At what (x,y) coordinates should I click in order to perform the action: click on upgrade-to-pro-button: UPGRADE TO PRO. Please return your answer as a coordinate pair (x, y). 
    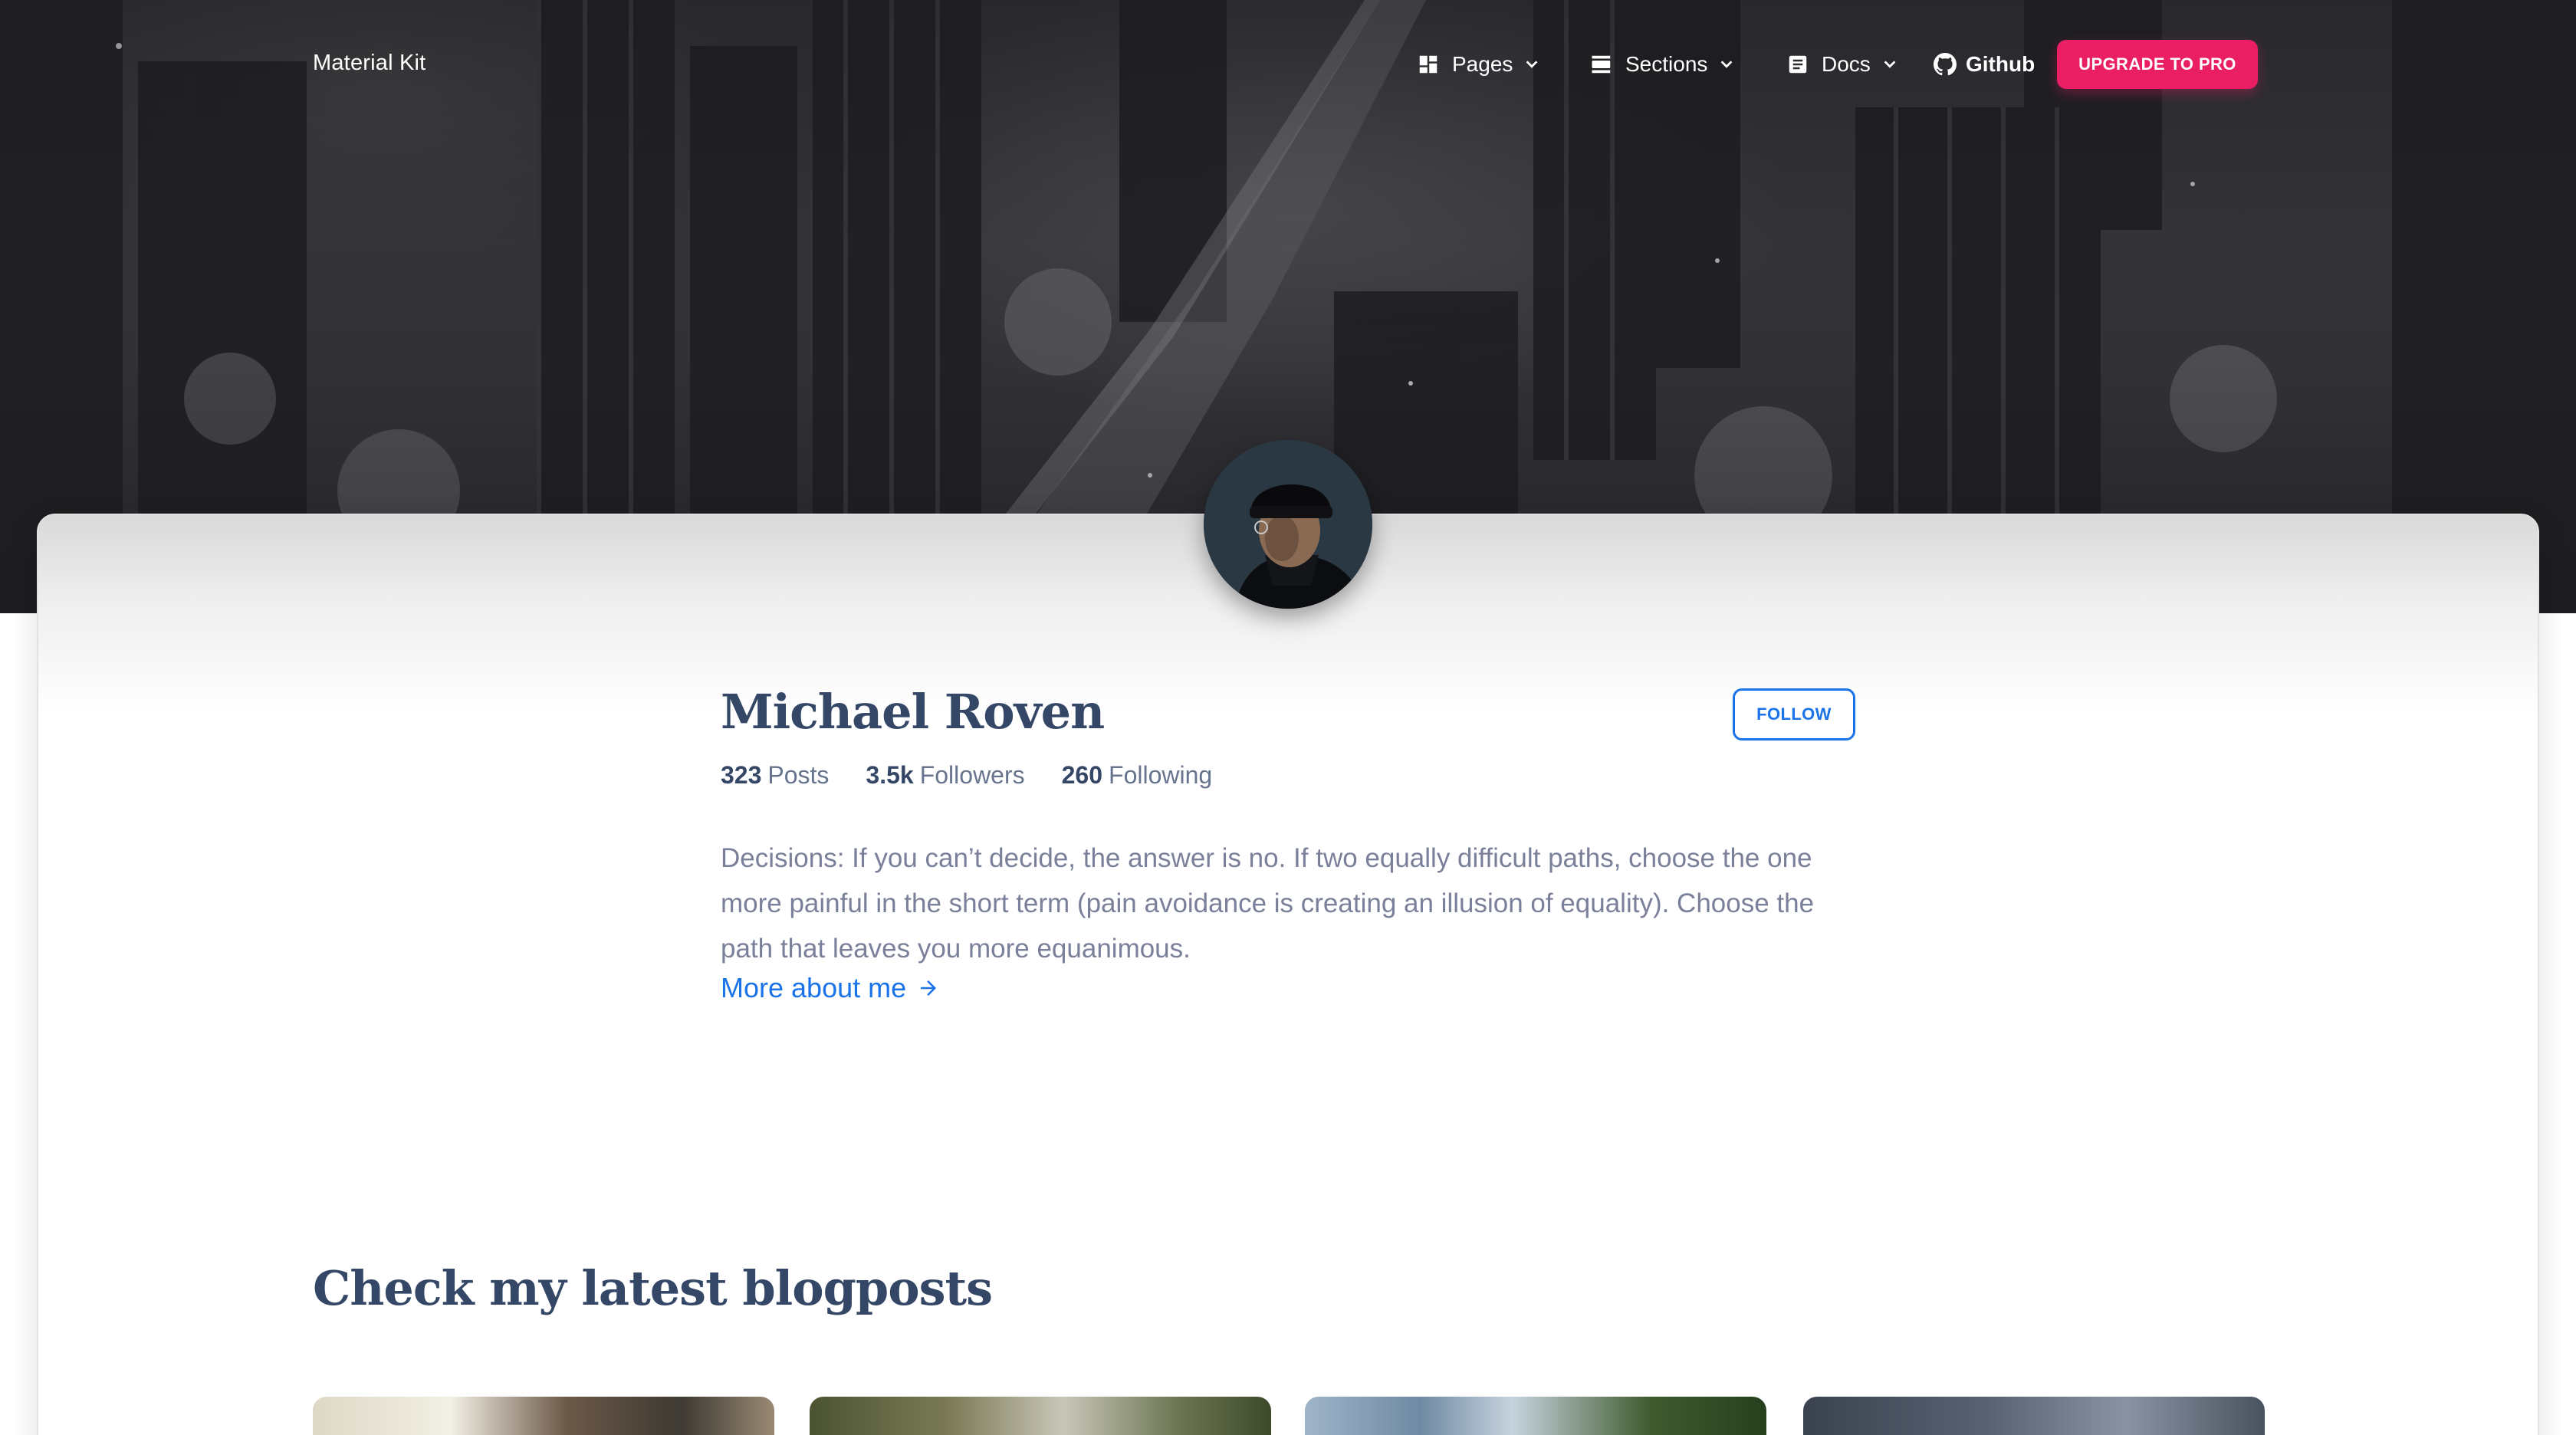
    Looking at the image, I should click on (2157, 65).